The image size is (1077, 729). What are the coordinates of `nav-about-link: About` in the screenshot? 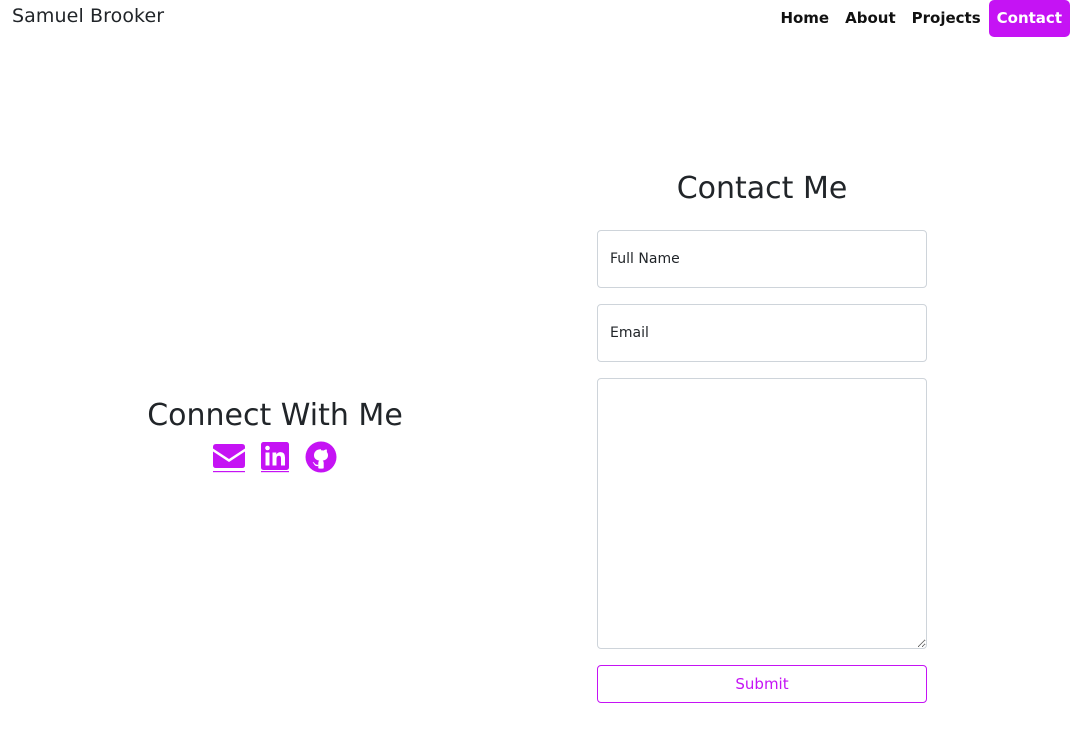 It's located at (870, 18).